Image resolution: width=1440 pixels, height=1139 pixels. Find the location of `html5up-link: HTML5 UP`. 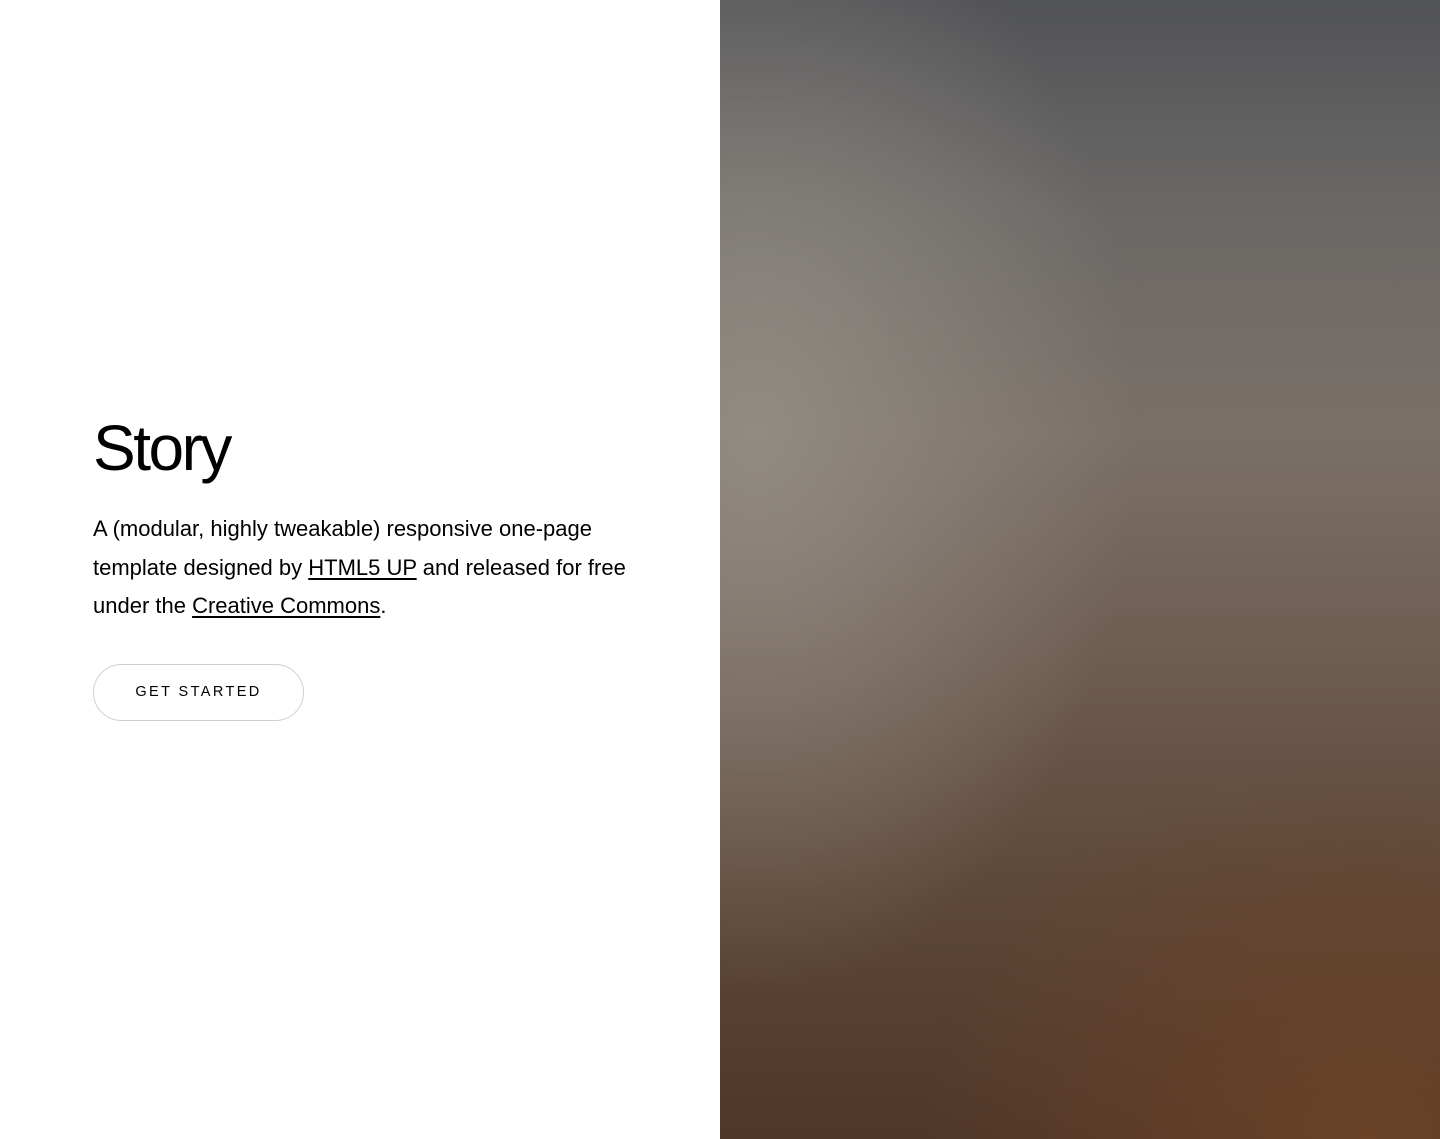

html5up-link: HTML5 UP is located at coordinates (362, 567).